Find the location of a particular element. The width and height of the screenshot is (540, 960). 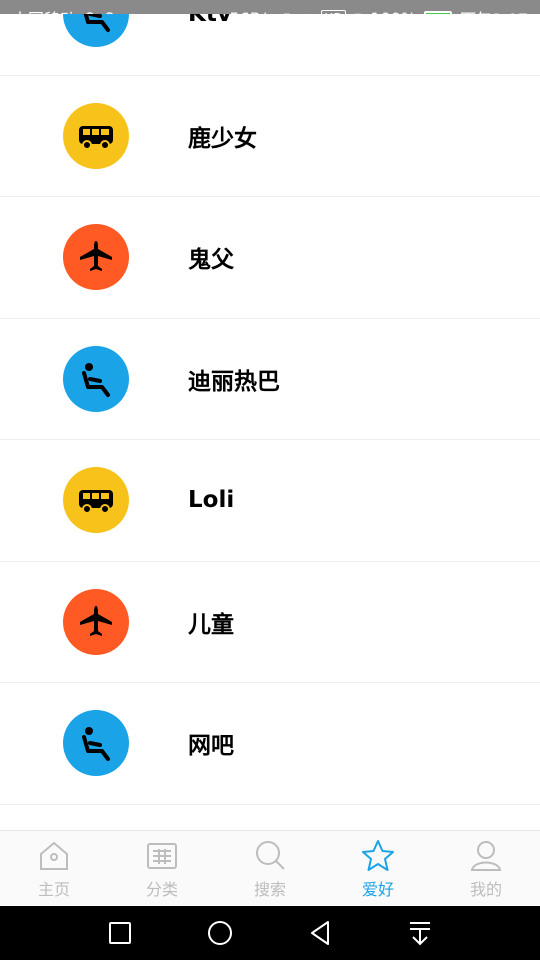

bottom-tab-bar: 主页 分类 搜索 爱好 我的 is located at coordinates (270, 868).